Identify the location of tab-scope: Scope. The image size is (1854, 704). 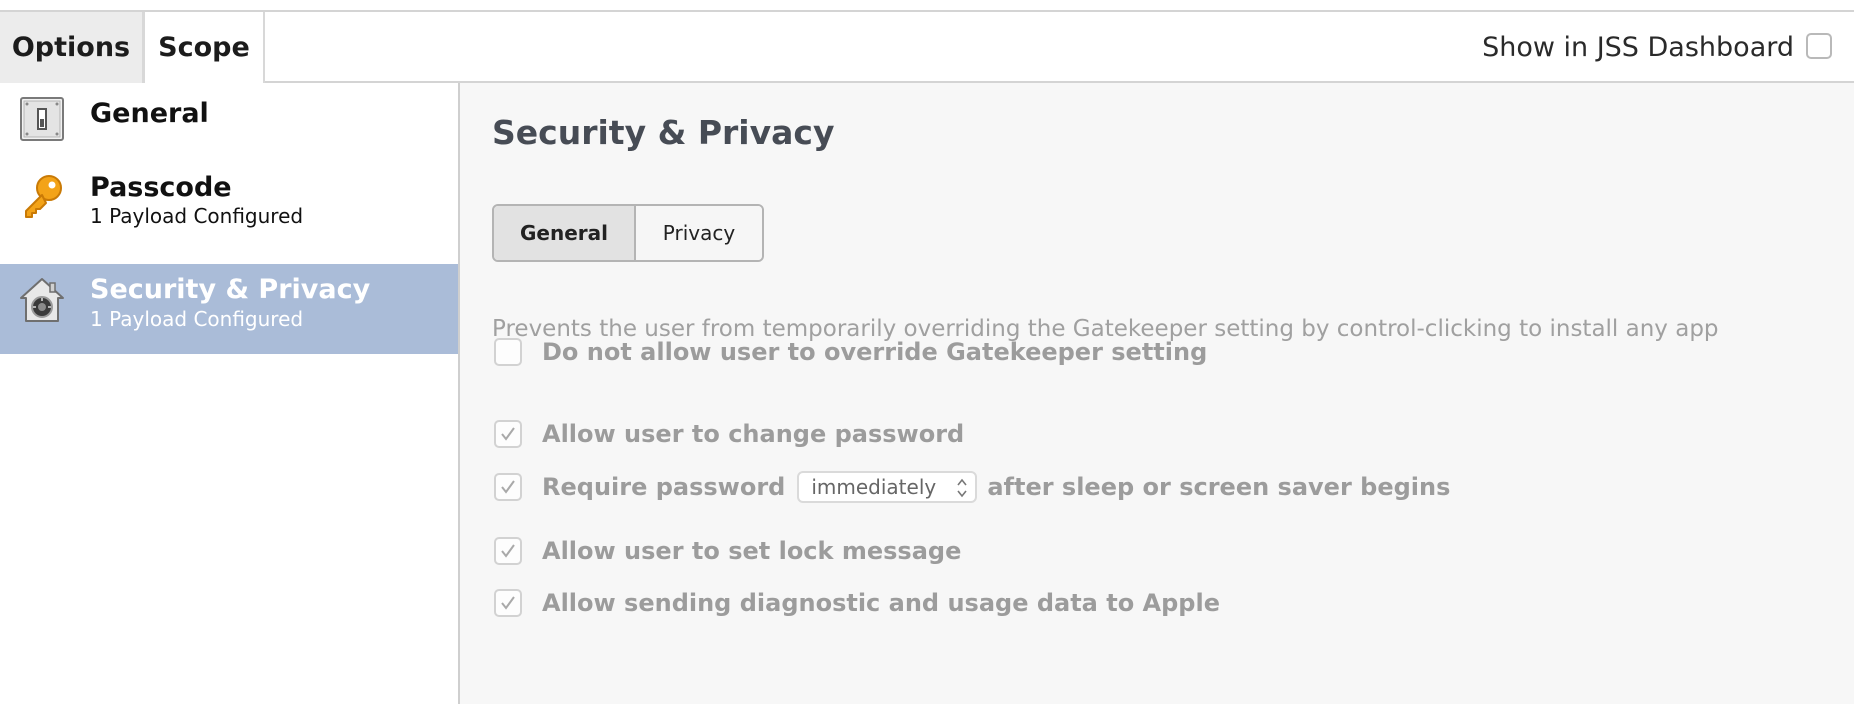
(205, 47).